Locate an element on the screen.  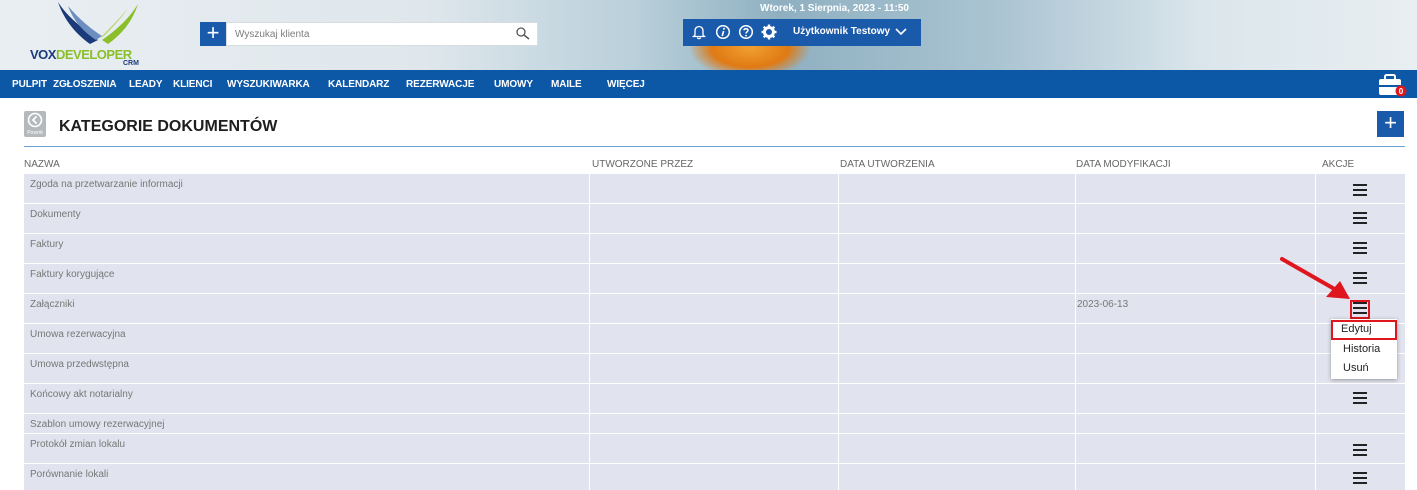
table-row: Załączniki 2023-06-13 is located at coordinates (714, 308).